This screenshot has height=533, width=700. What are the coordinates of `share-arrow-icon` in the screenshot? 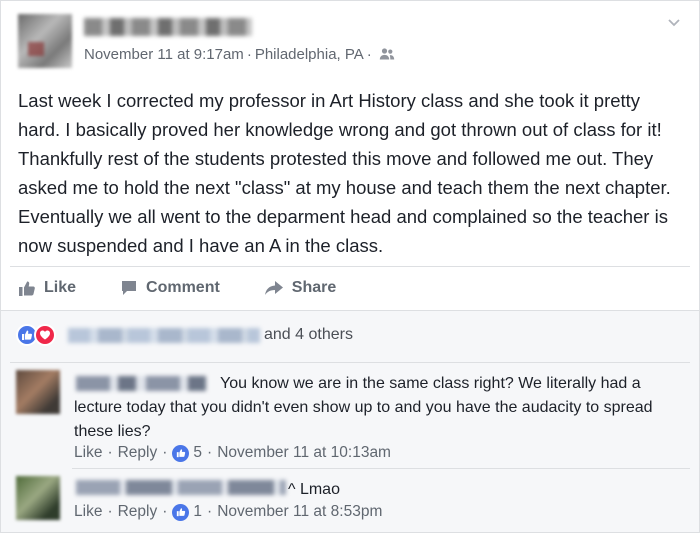 It's located at (273, 288).